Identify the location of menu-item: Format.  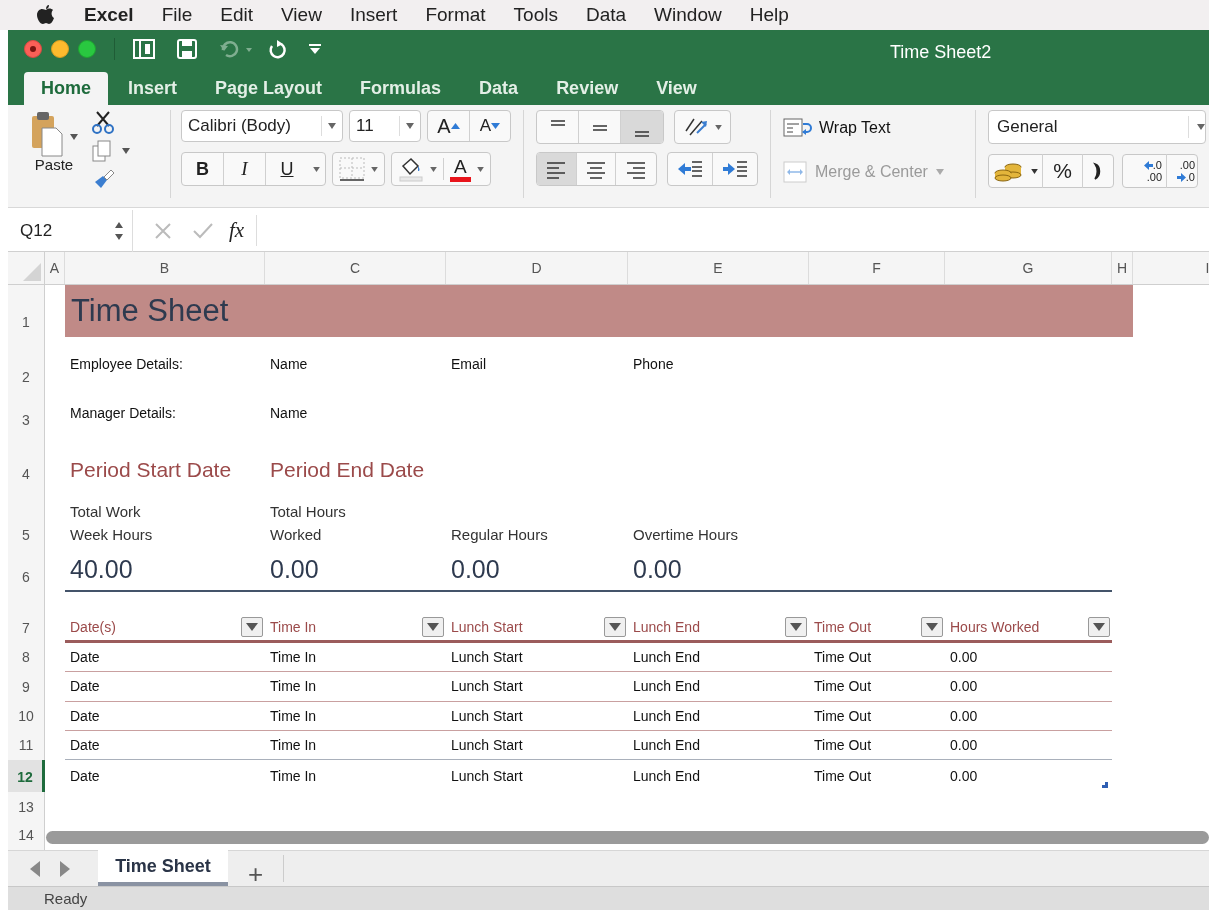
(455, 15).